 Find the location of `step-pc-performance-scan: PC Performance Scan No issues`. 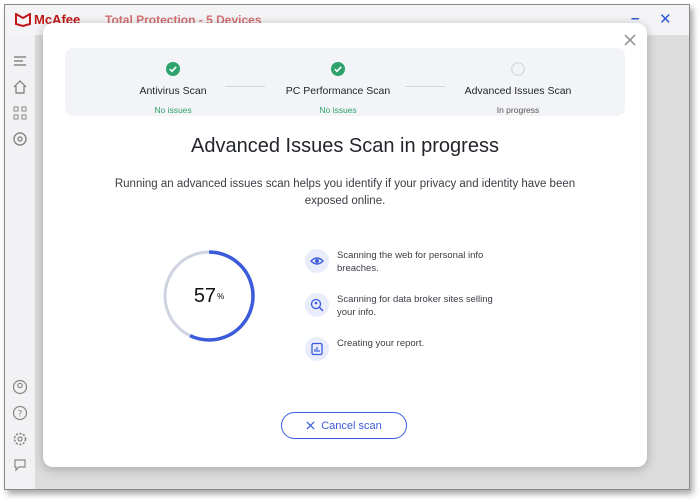

step-pc-performance-scan: PC Performance Scan No issues is located at coordinates (338, 88).